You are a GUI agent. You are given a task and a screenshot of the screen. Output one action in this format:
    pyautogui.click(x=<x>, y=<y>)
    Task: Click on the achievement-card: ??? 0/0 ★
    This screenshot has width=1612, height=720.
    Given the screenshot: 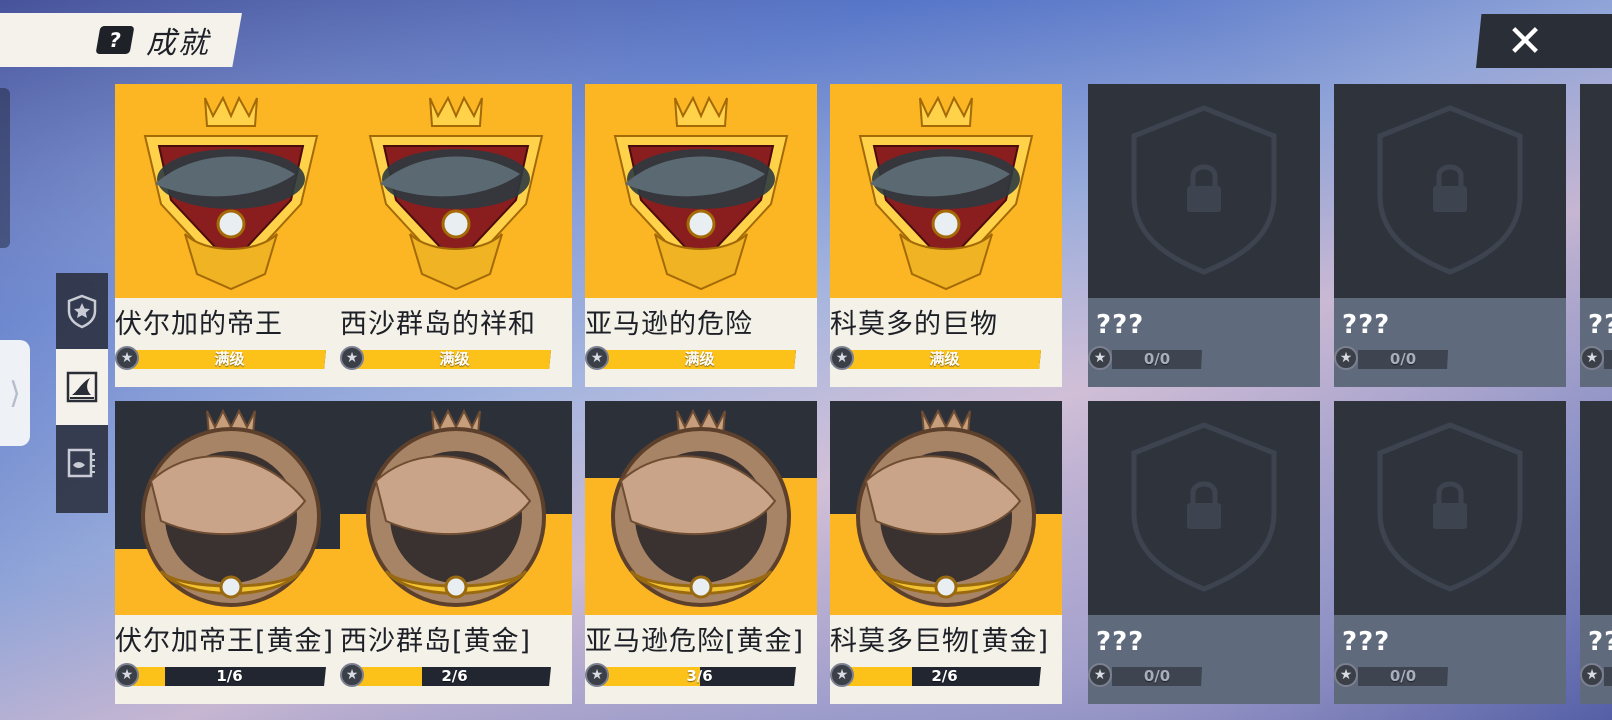 What is the action you would take?
    pyautogui.click(x=1450, y=552)
    